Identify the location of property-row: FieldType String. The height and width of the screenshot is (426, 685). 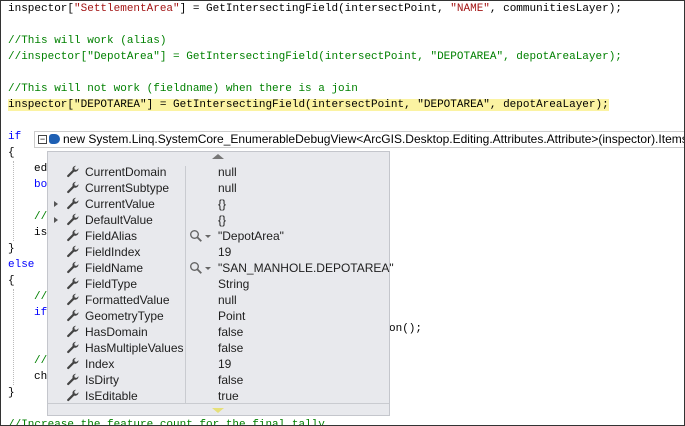
(218, 284).